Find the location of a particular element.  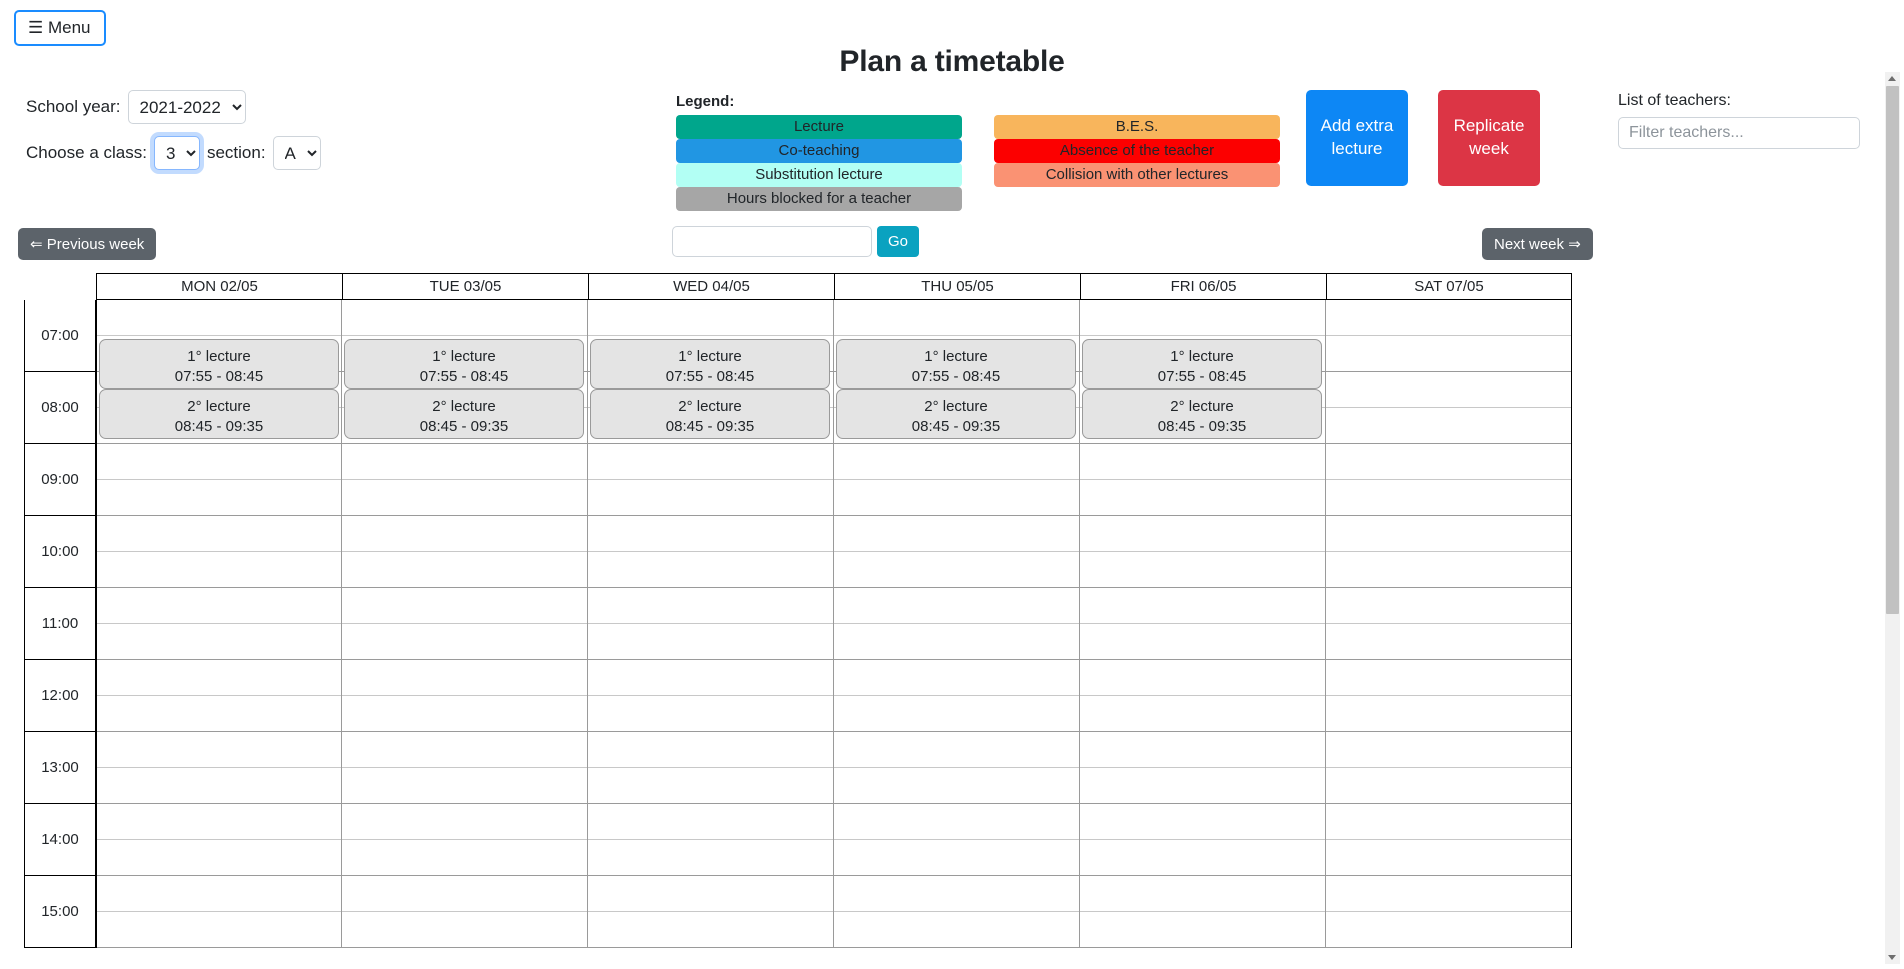

page-scrollbar is located at coordinates (1892, 518).